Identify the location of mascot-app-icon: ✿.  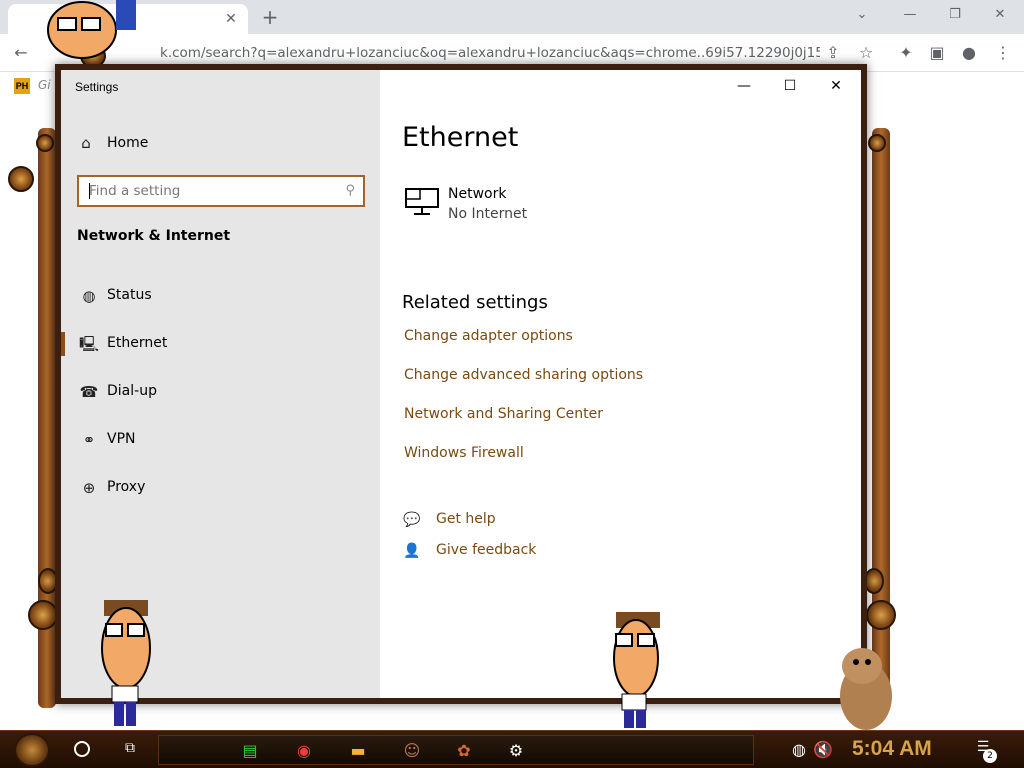
(464, 751).